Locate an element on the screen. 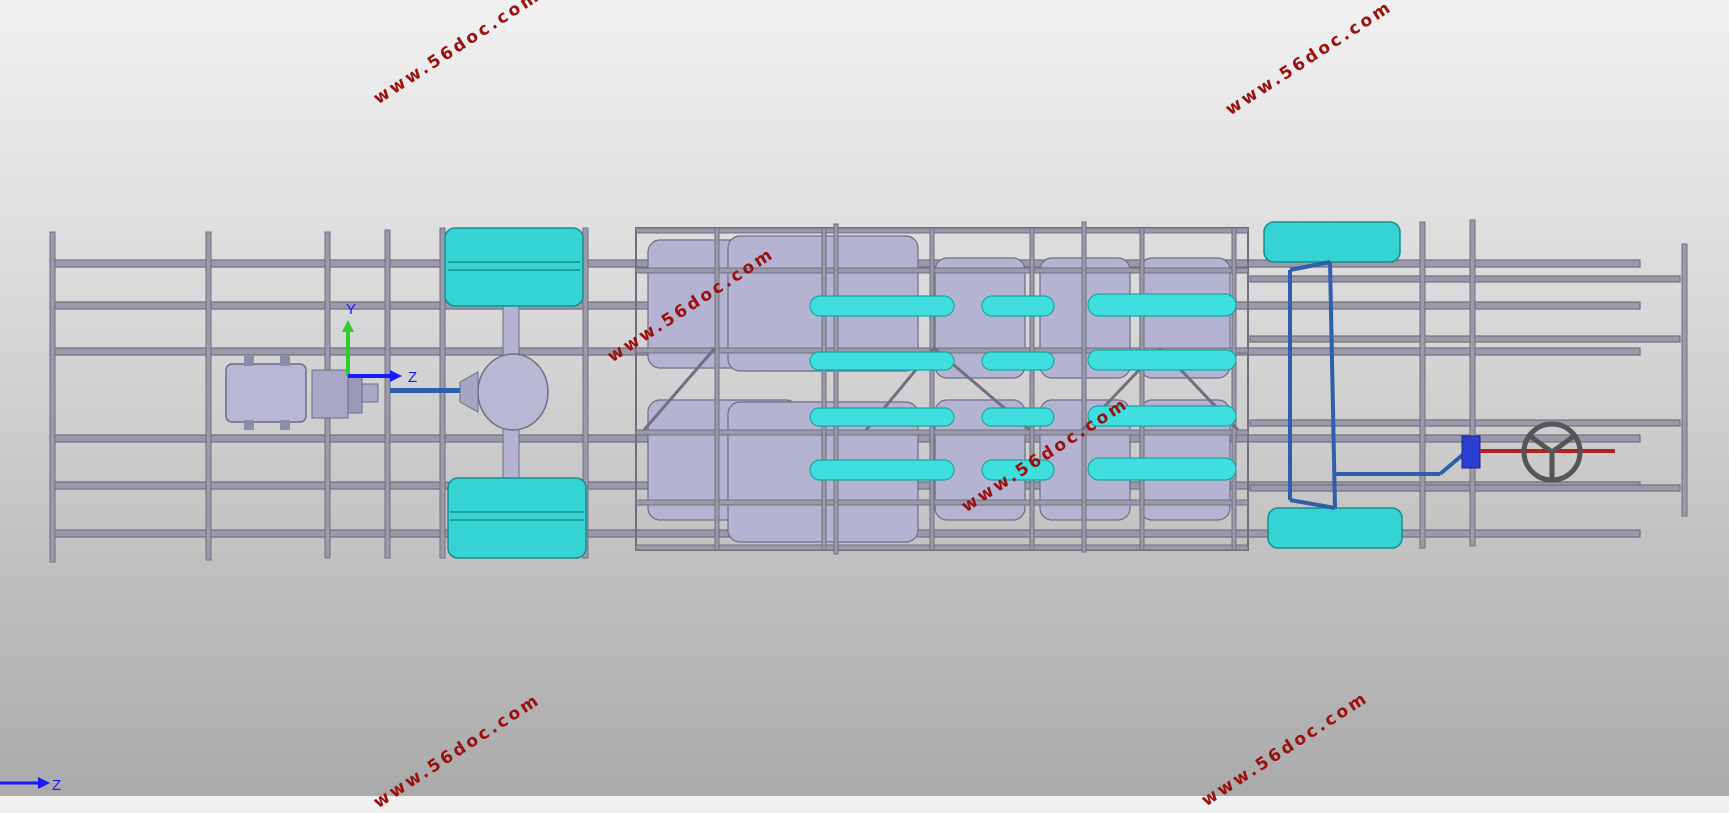  rear-axle-assembly is located at coordinates (469, 393).